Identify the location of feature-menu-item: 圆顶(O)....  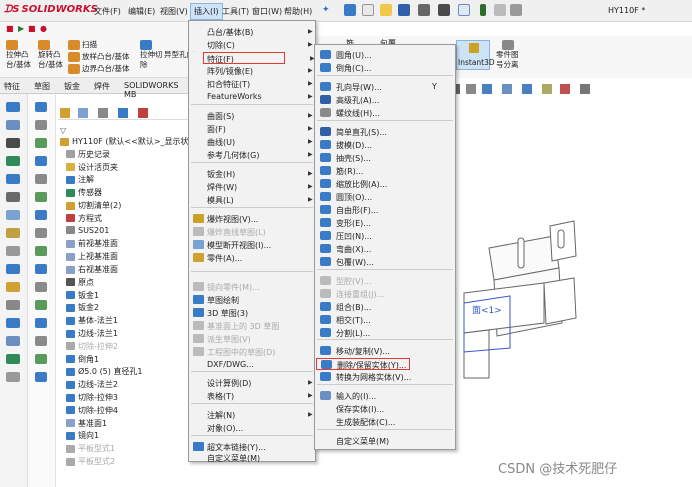
(385, 197).